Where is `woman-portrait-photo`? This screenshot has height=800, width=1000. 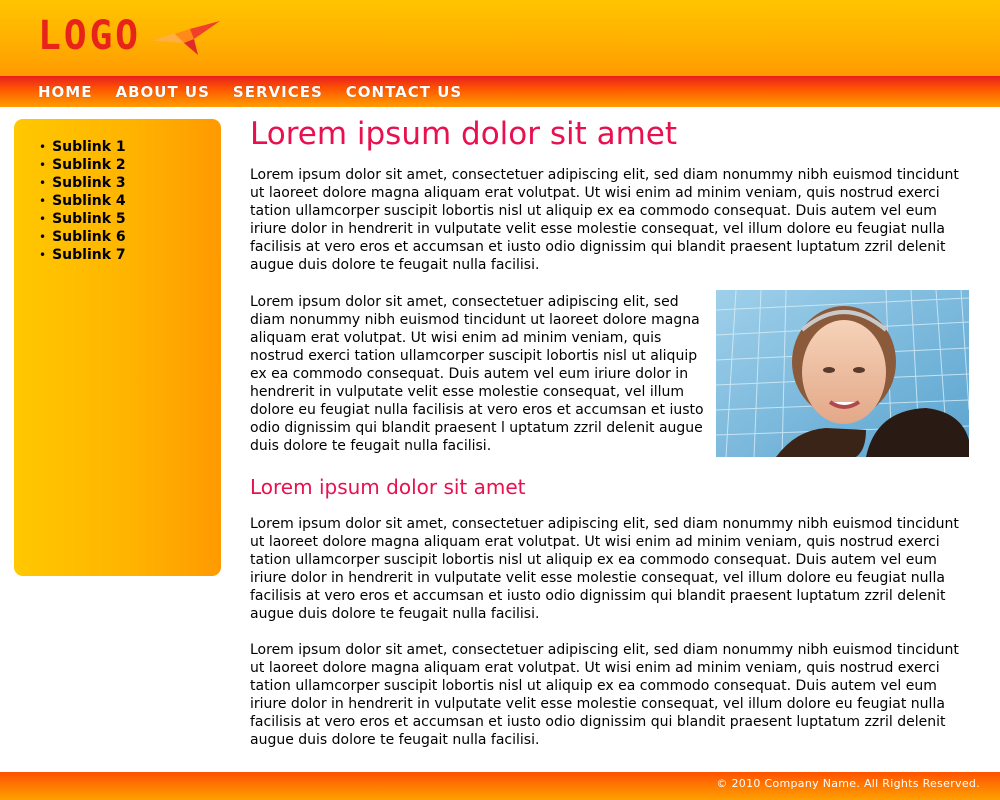 woman-portrait-photo is located at coordinates (842, 373).